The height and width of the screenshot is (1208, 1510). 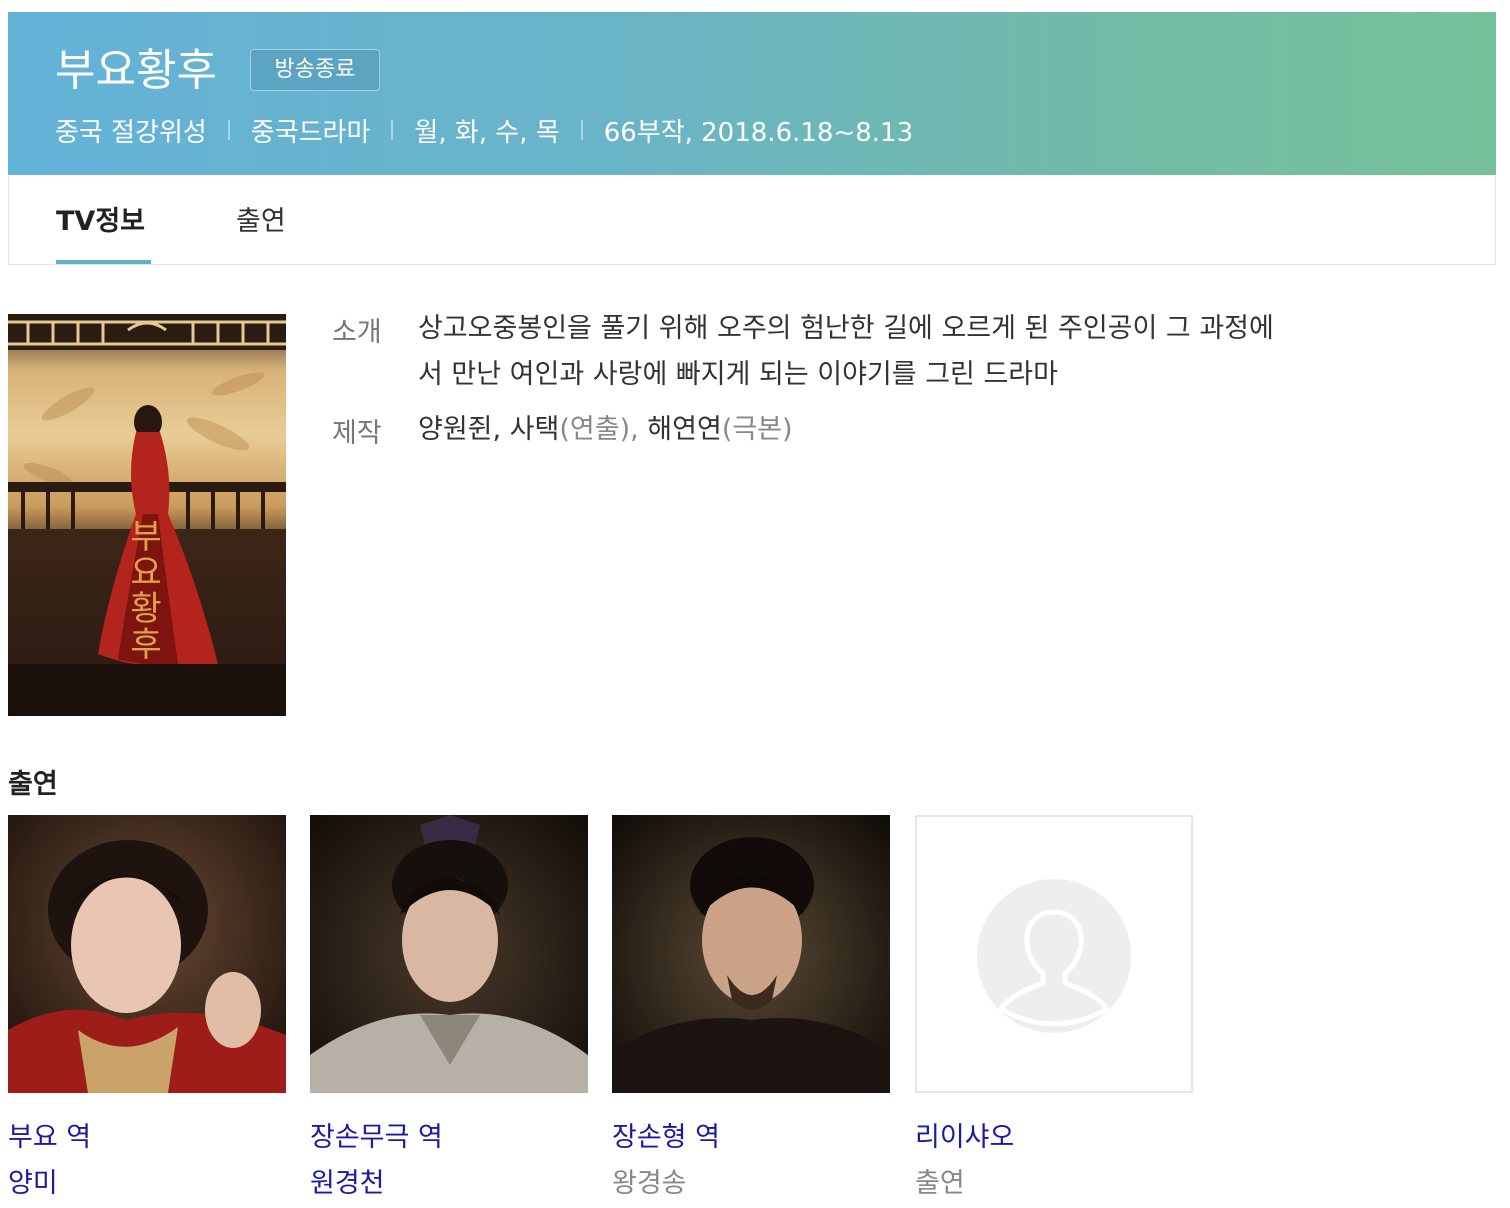 I want to click on meta-channel: 중국 절강위성, so click(x=131, y=132).